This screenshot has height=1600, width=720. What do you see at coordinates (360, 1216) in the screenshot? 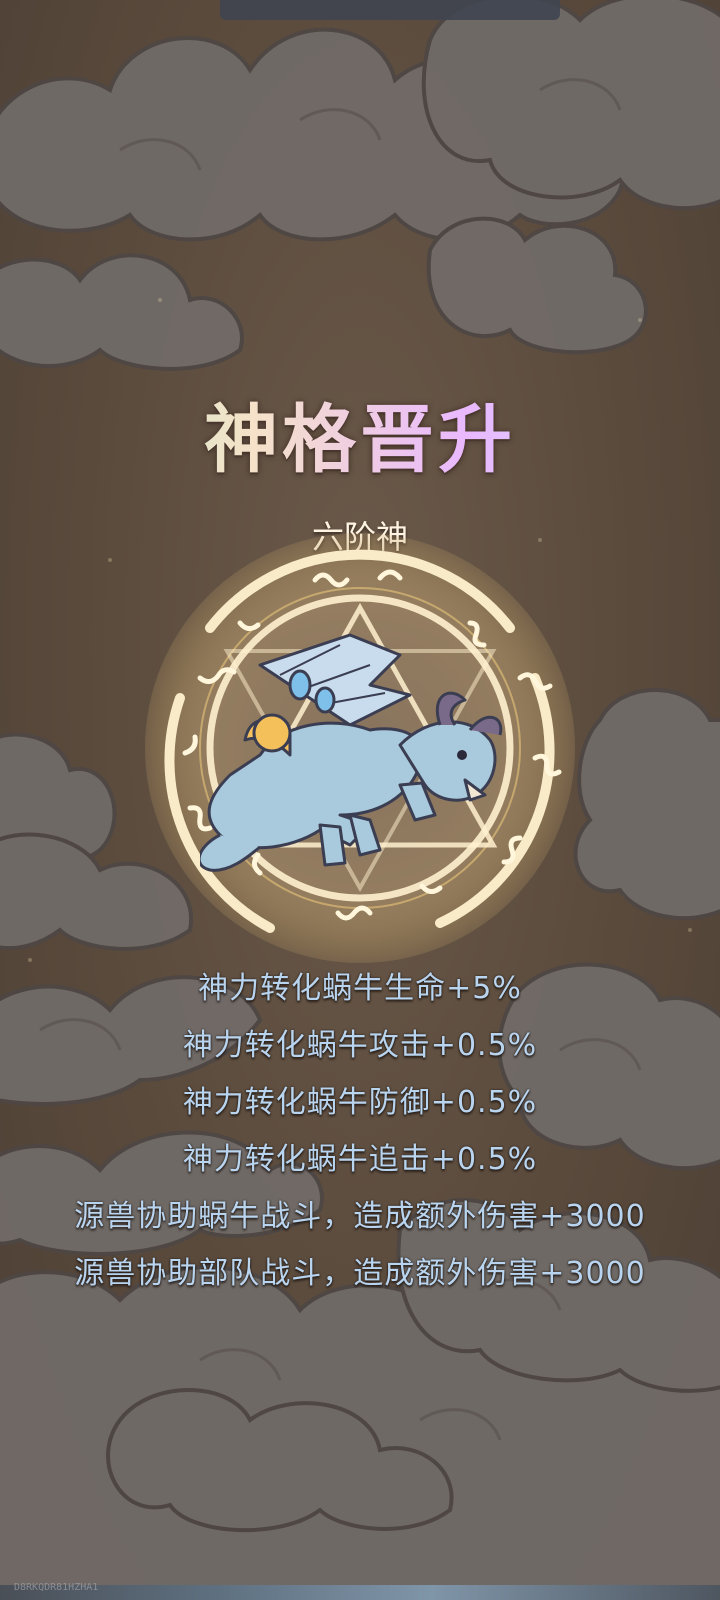
I see `effect-line: 源兽协助蜗牛战斗，造成额外伤害+3000` at bounding box center [360, 1216].